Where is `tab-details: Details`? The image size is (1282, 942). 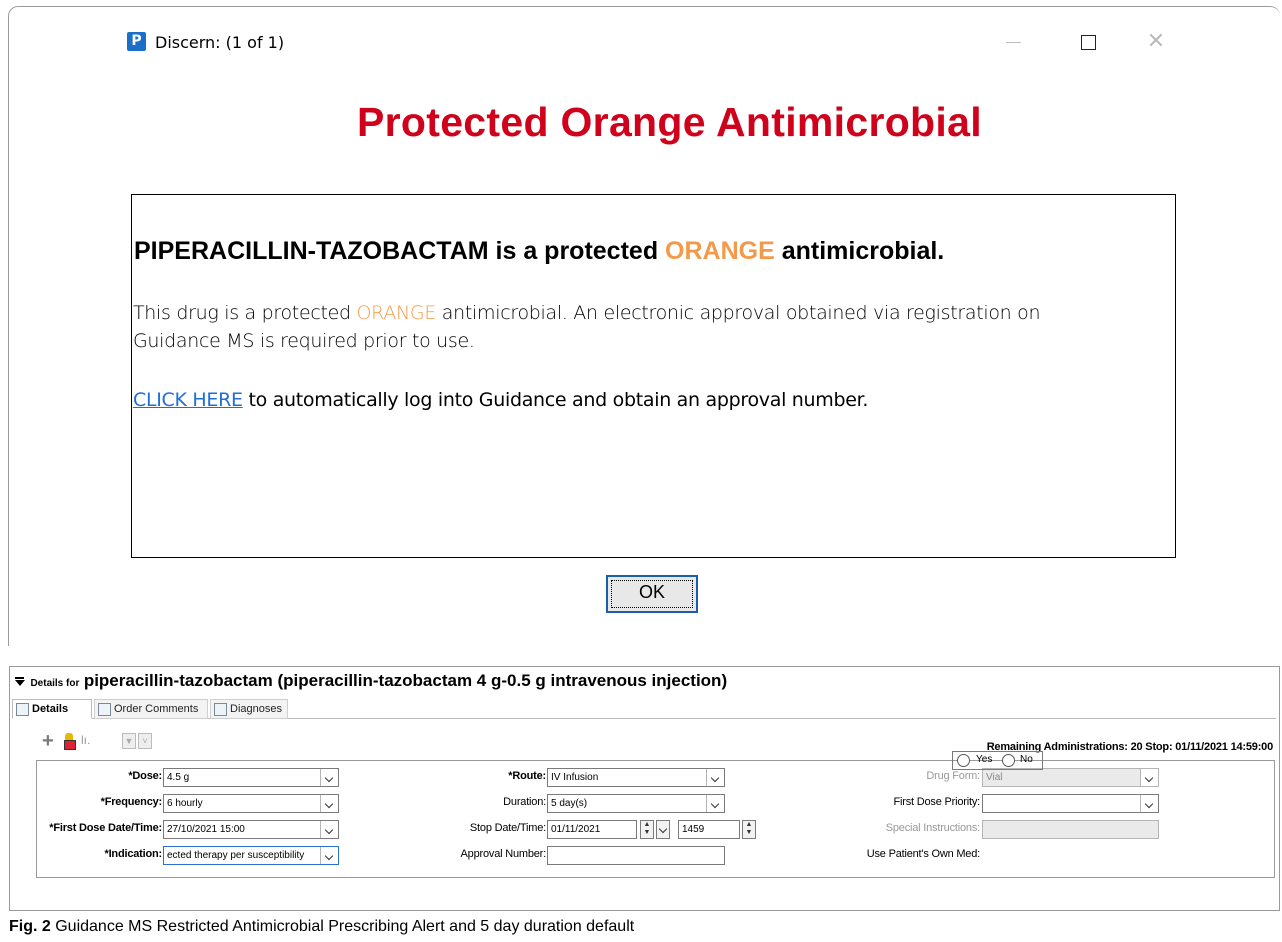 tab-details: Details is located at coordinates (52, 709).